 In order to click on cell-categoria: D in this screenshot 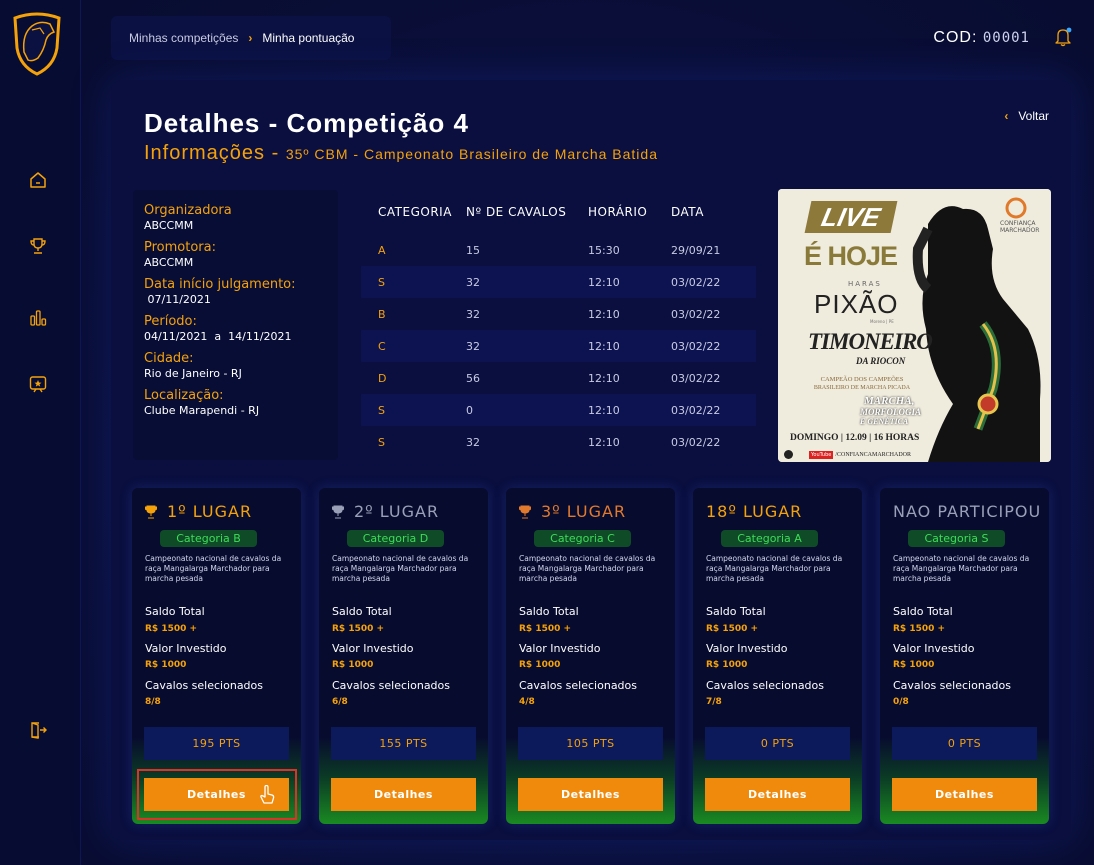, I will do `click(382, 378)`.